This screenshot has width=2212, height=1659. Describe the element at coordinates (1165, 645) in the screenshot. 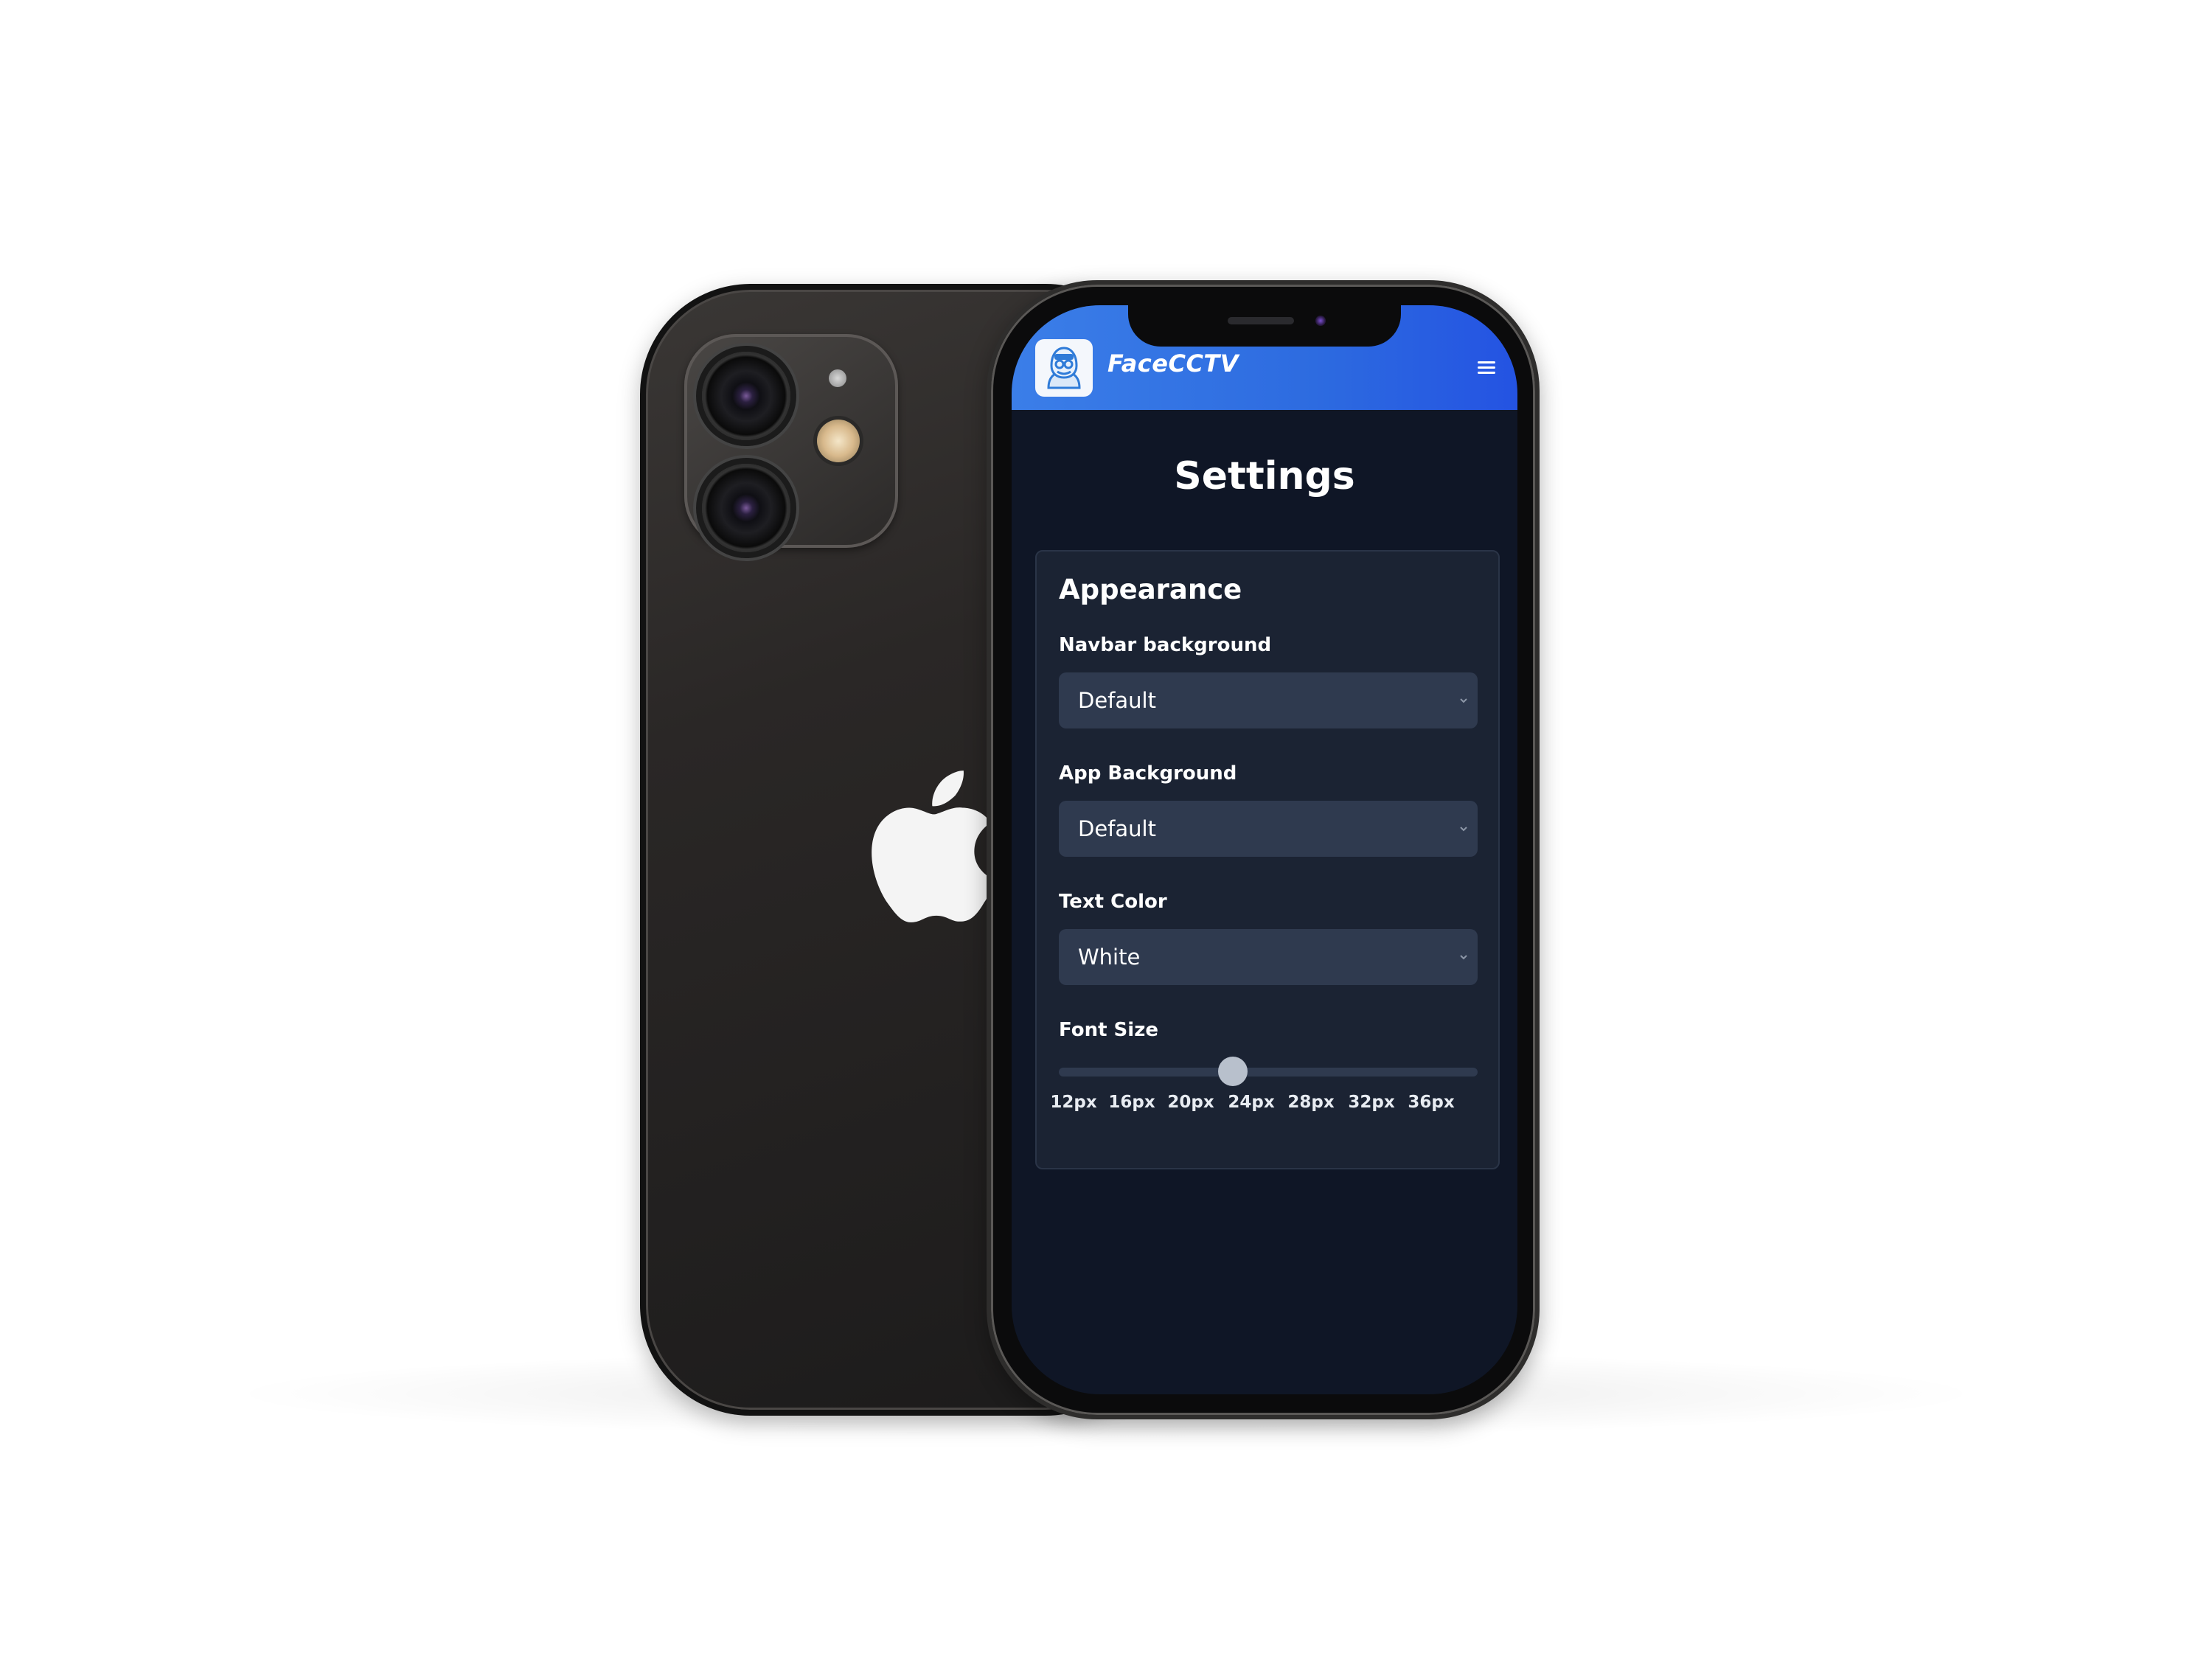

I see `navbar-background-label: Navbar background` at that location.